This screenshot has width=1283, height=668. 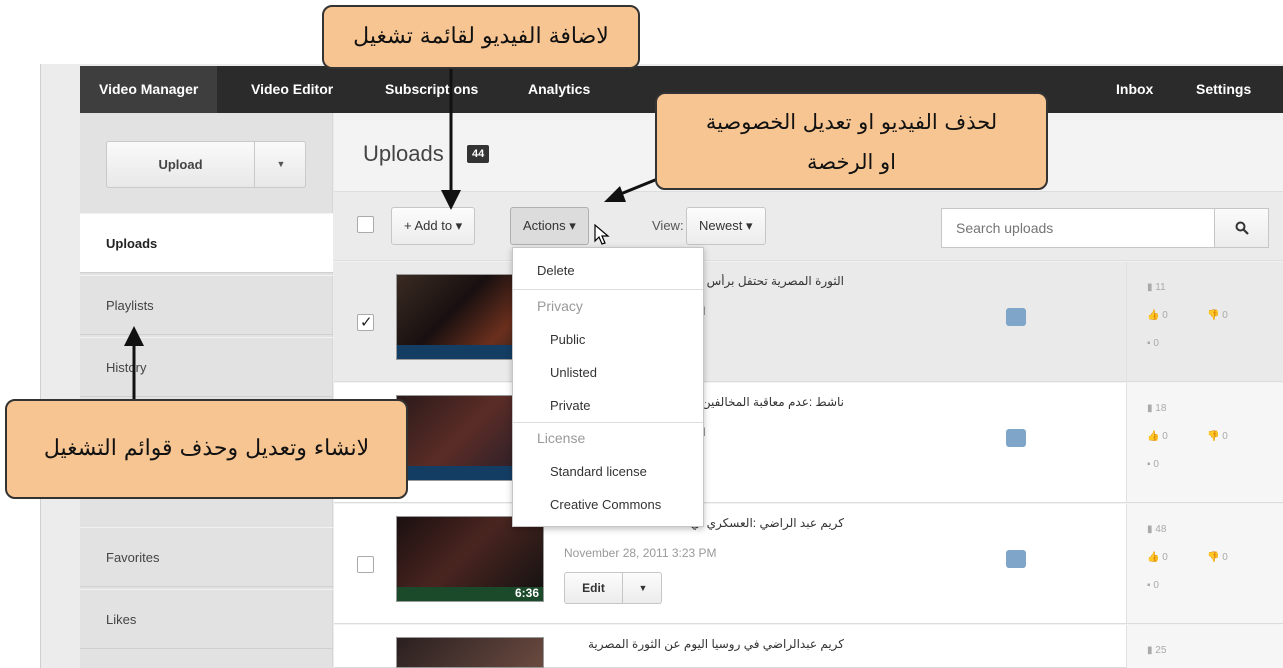 I want to click on callout-delete-privacy-line1: لحذف الفيديو او تعديل الخصوصية, so click(x=851, y=122).